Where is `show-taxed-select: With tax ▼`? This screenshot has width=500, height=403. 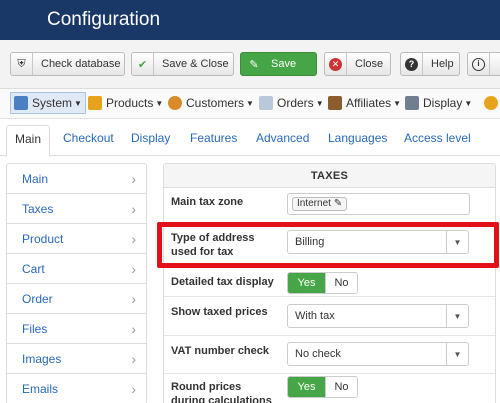 show-taxed-select: With tax ▼ is located at coordinates (378, 316).